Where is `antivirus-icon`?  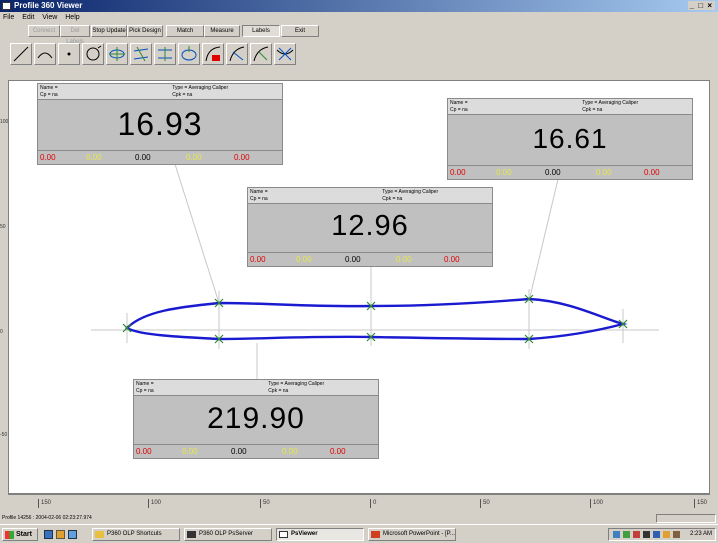
antivirus-icon is located at coordinates (626, 534).